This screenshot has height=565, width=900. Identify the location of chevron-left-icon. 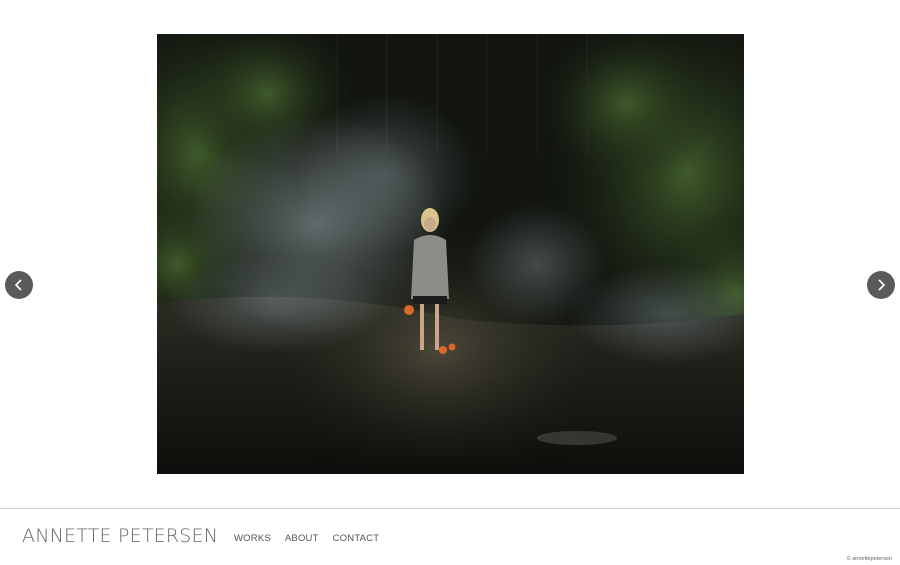
(18, 285).